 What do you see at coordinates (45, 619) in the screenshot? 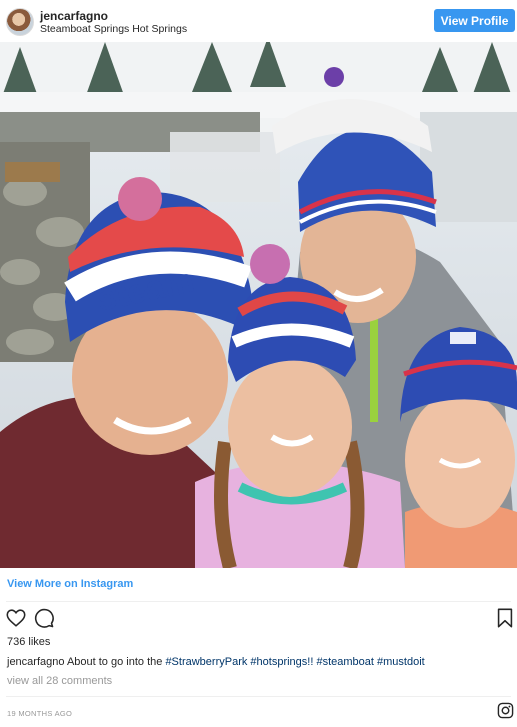
I see `comment-icon` at bounding box center [45, 619].